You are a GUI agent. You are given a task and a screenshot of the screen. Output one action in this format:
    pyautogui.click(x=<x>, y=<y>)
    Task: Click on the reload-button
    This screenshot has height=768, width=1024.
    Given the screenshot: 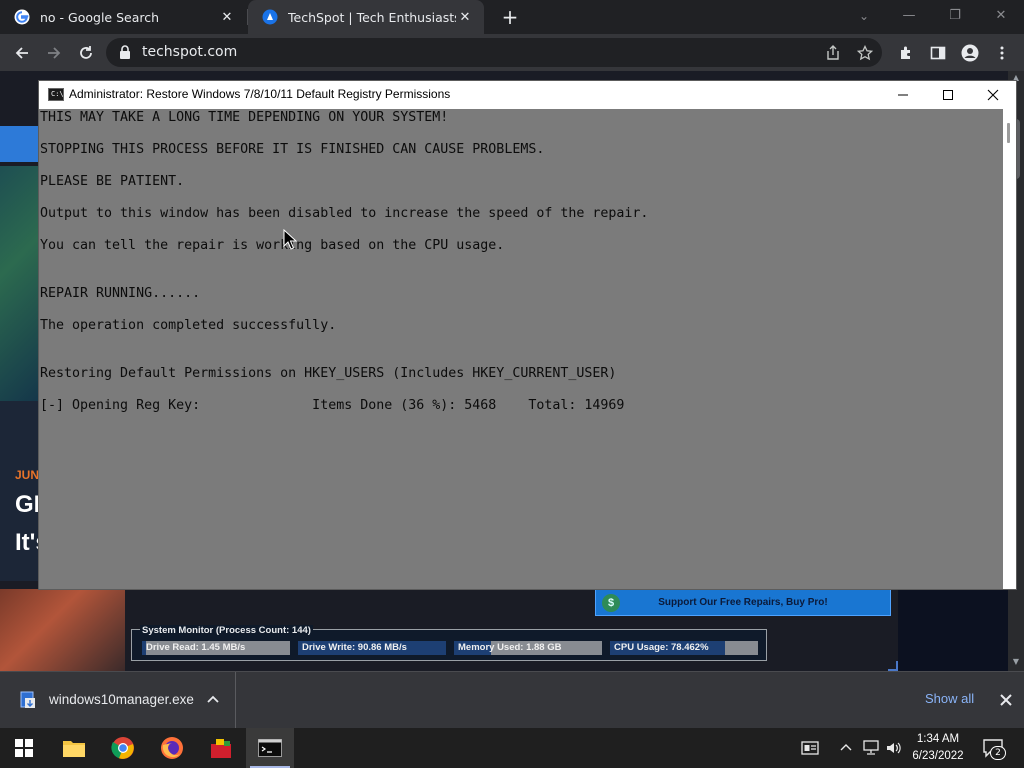 What is the action you would take?
    pyautogui.click(x=86, y=53)
    